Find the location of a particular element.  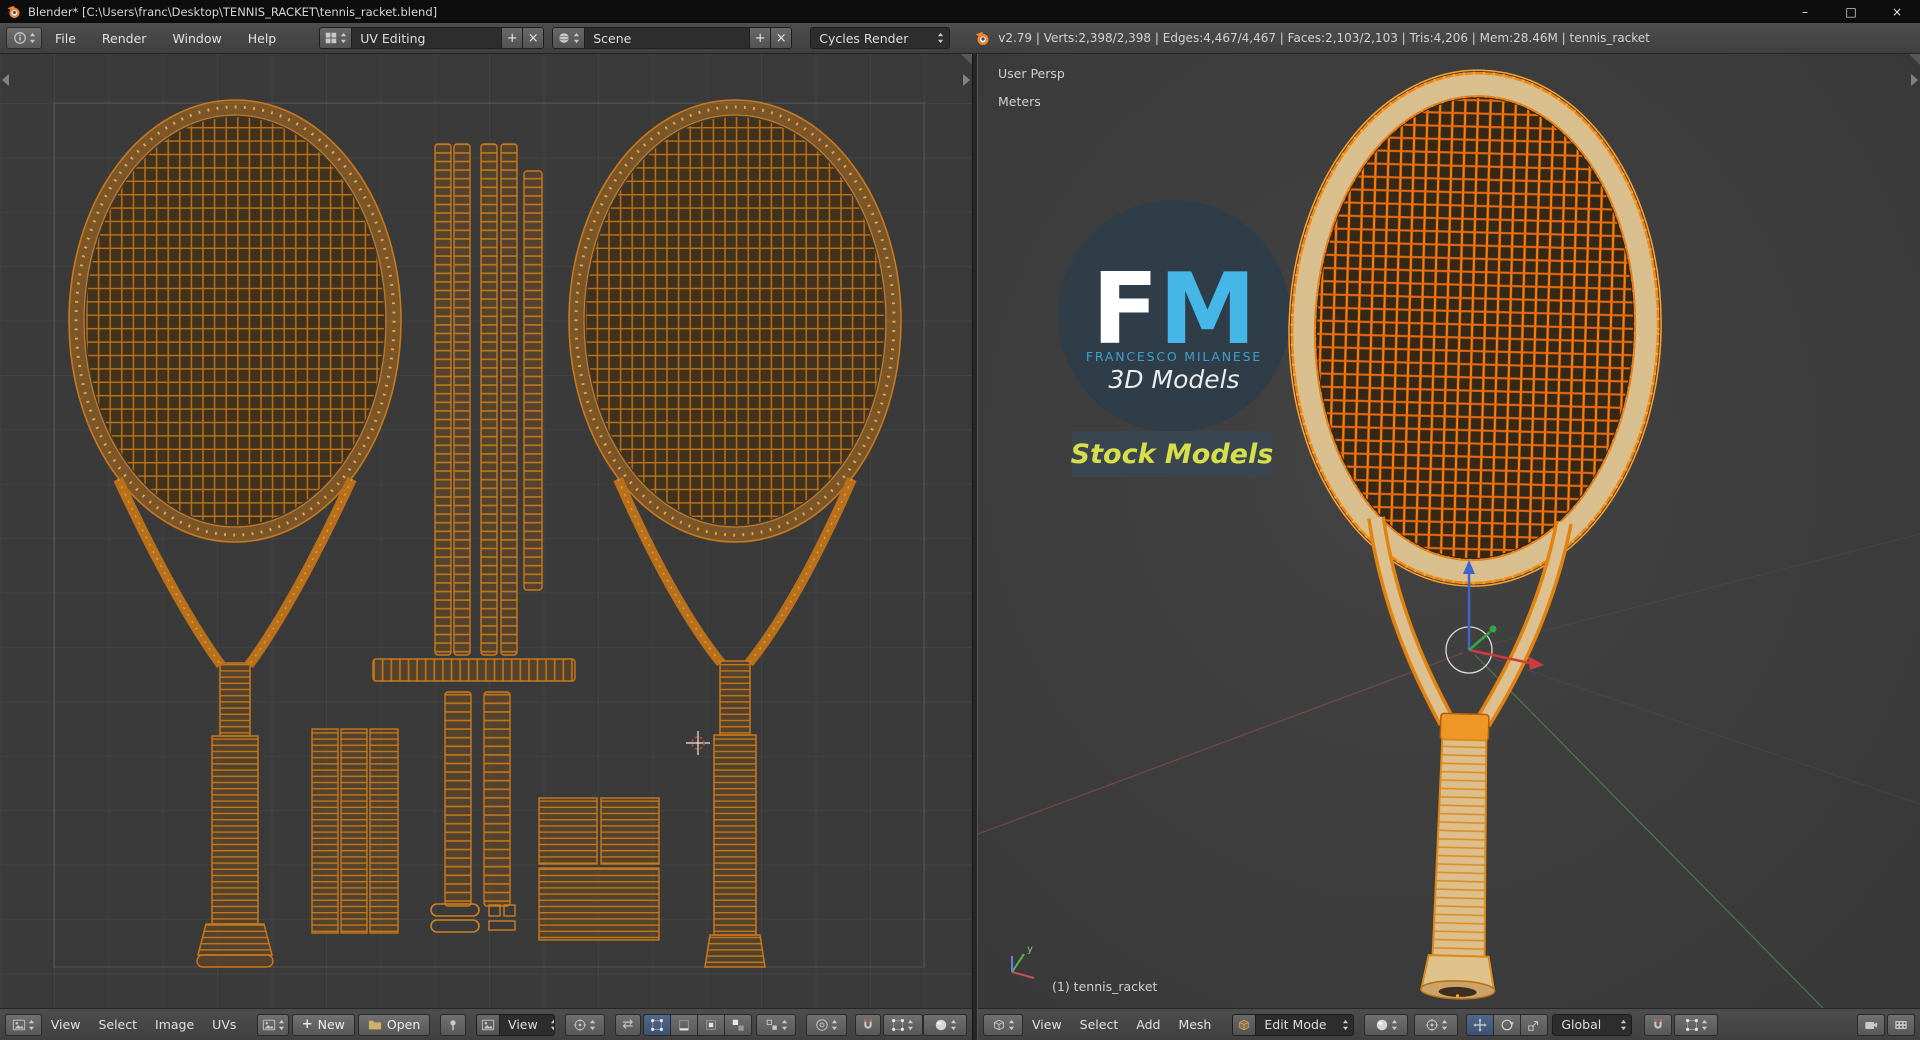

screen-layout-delete-button: × is located at coordinates (533, 38).